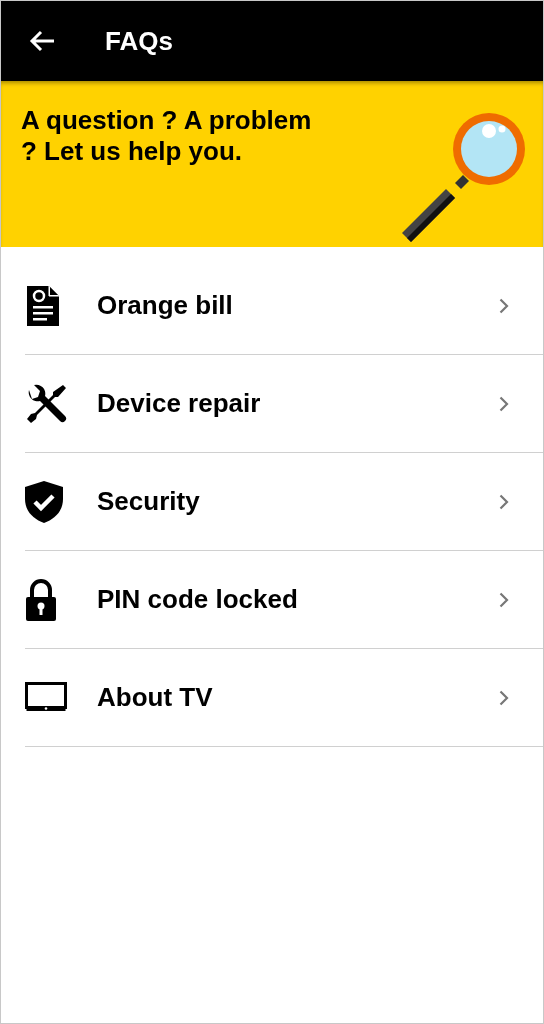 This screenshot has height=1024, width=544. I want to click on topic-label: Device repair, so click(179, 403).